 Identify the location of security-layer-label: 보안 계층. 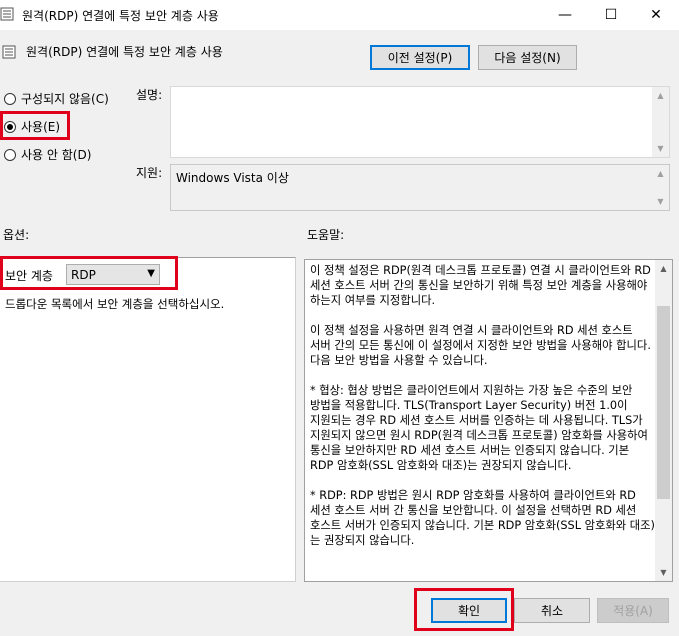
(29, 276).